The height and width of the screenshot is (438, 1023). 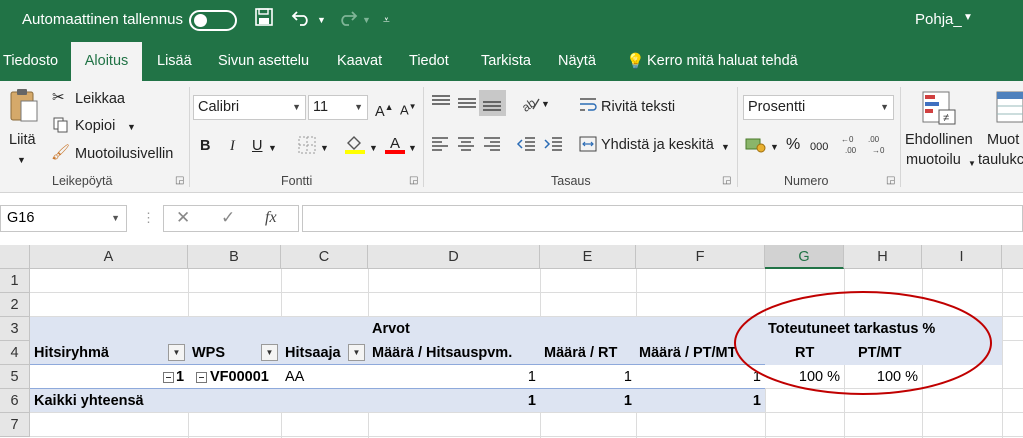 What do you see at coordinates (429, 61) in the screenshot?
I see `tab-data: Tiedot` at bounding box center [429, 61].